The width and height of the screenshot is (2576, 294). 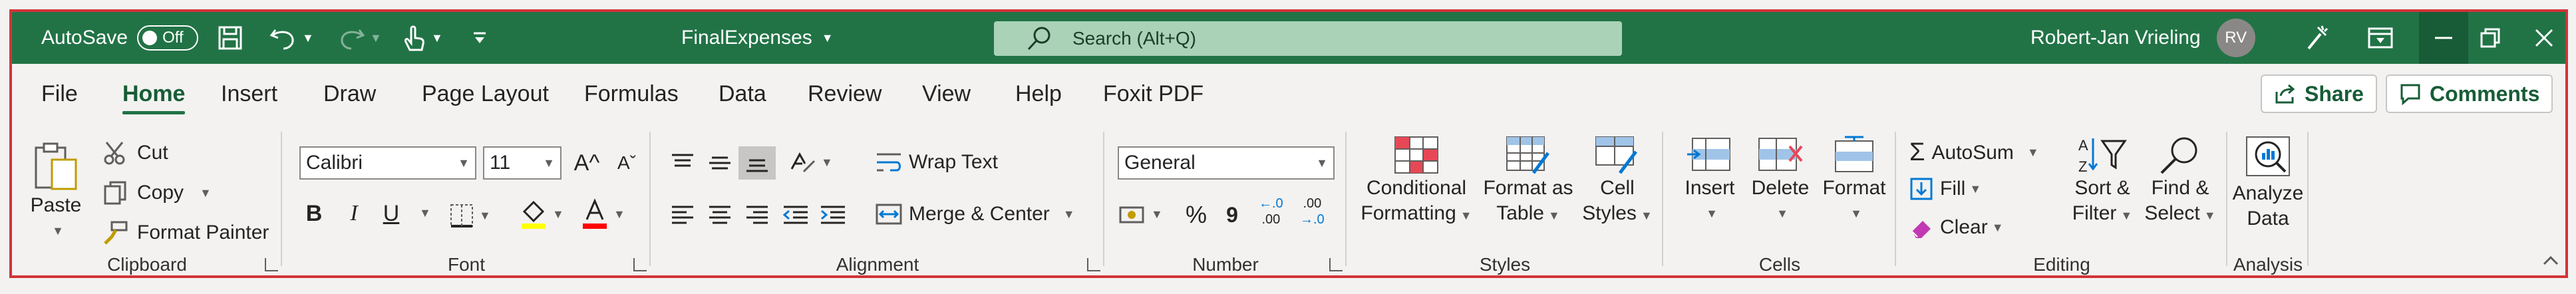 I want to click on cell-styles-button: Cell Styles ▼, so click(x=1617, y=181).